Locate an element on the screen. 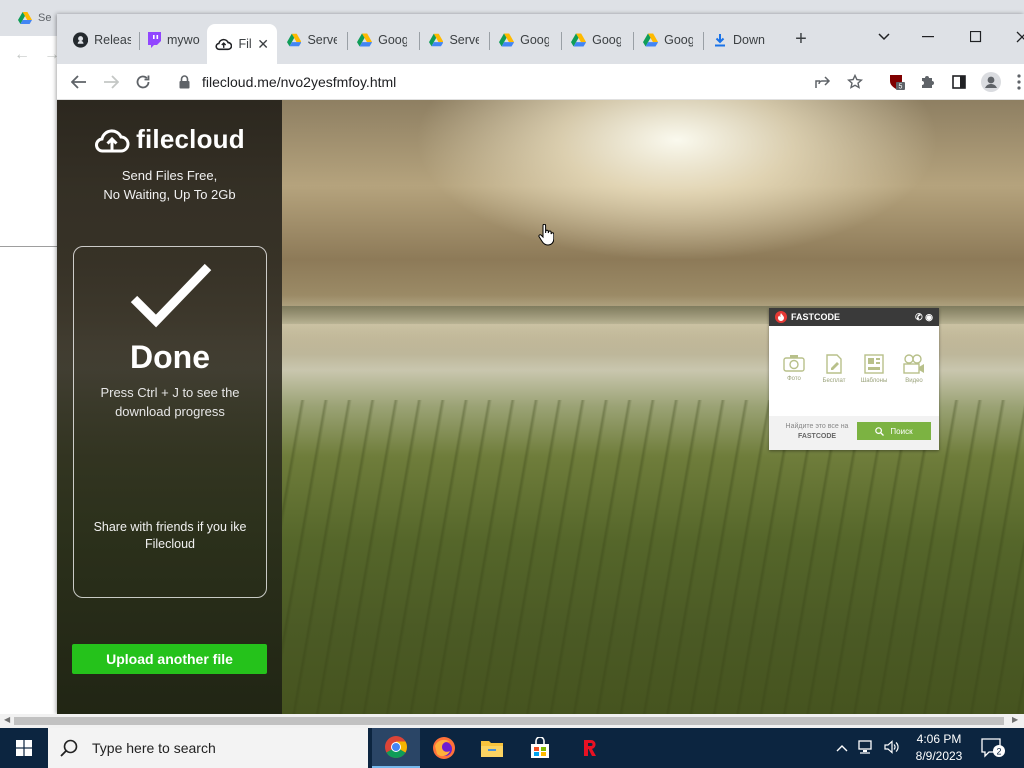 This screenshot has height=768, width=1024. scrollbar-thumb is located at coordinates (509, 721).